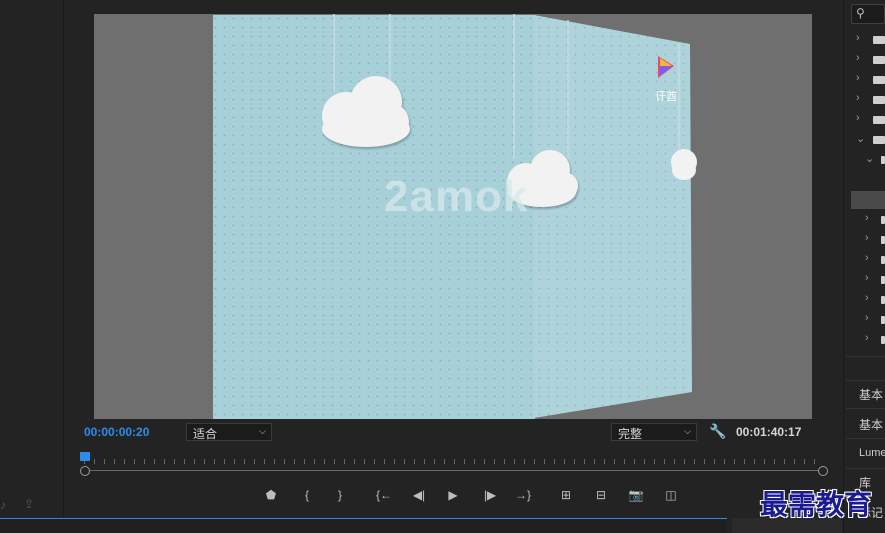 The image size is (885, 533). Describe the element at coordinates (384, 495) in the screenshot. I see `go-to-in-button: {←` at that location.